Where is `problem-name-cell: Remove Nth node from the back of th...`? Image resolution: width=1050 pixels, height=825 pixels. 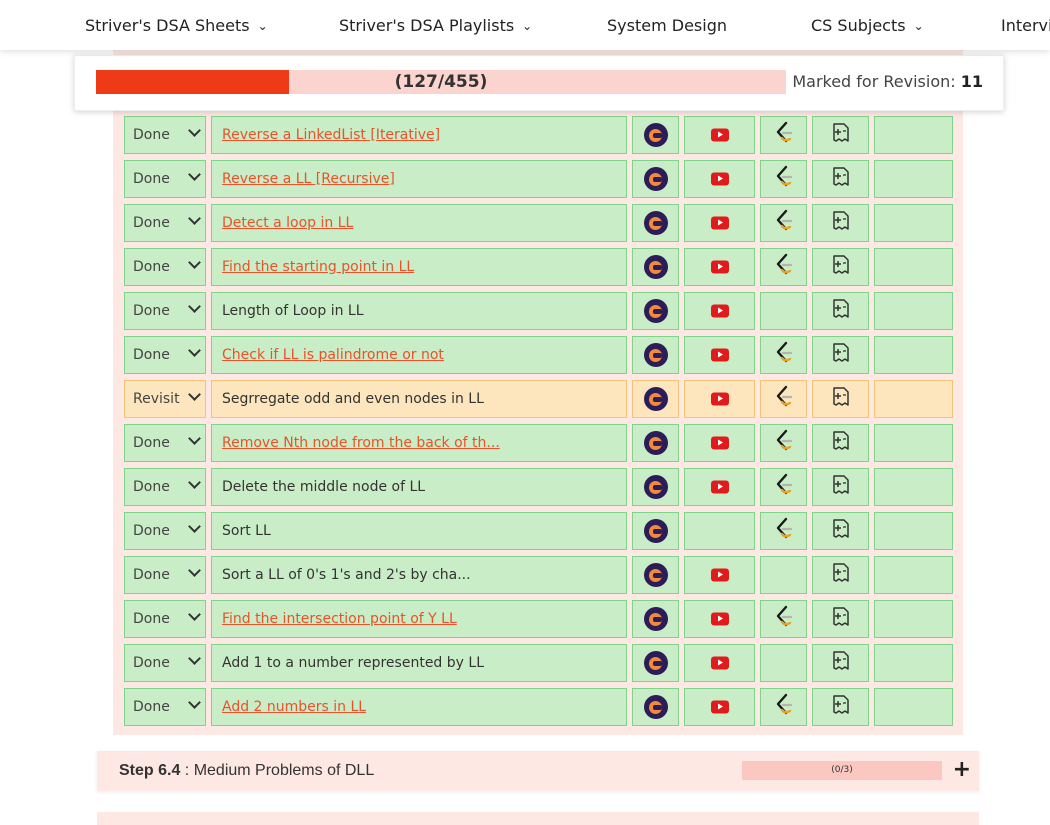 problem-name-cell: Remove Nth node from the back of th... is located at coordinates (419, 443).